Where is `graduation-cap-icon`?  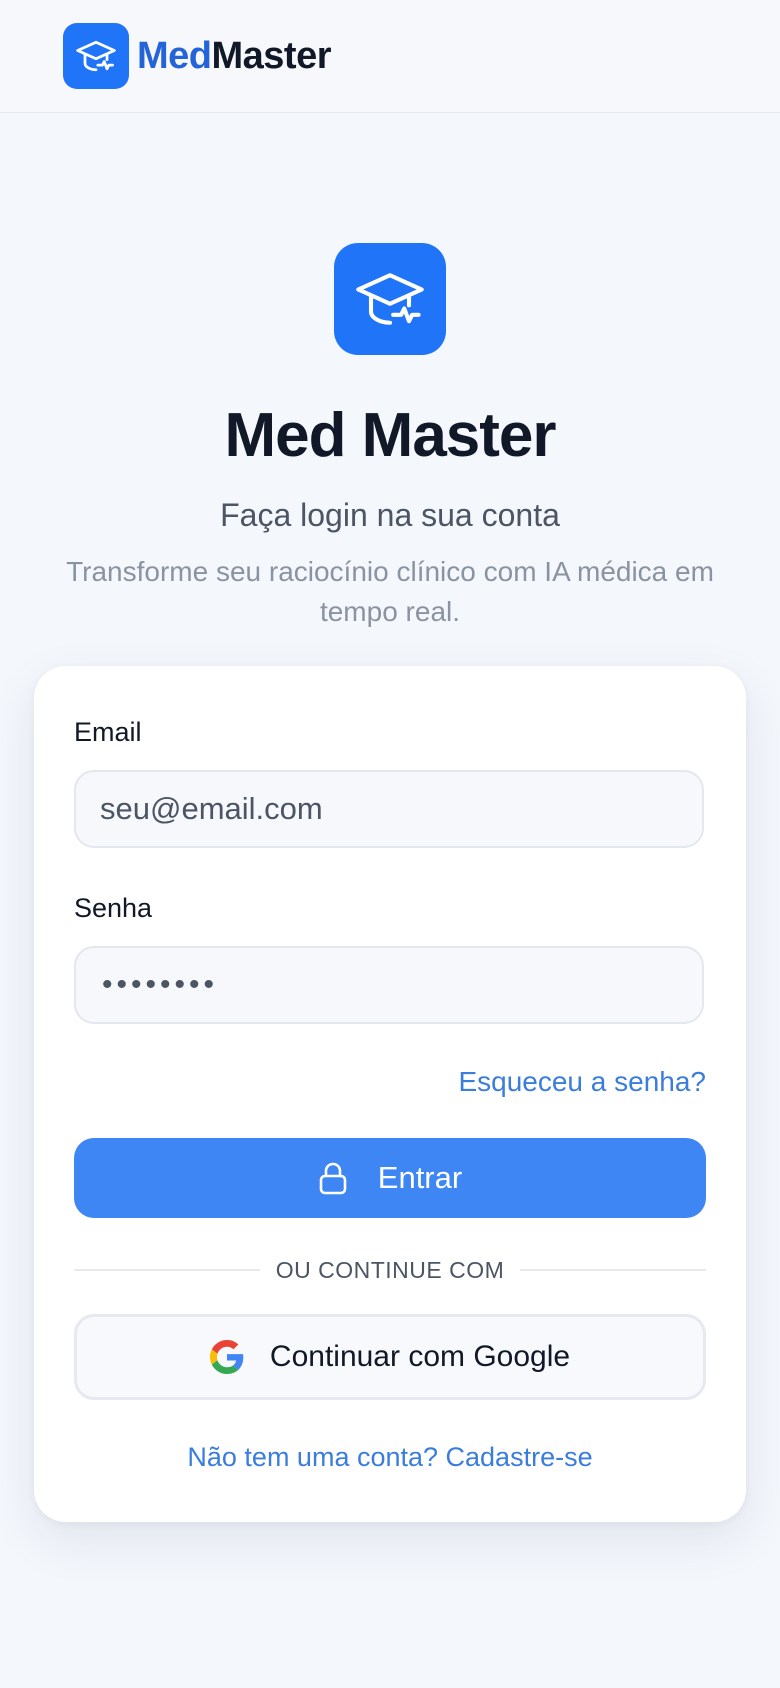
graduation-cap-icon is located at coordinates (96, 56).